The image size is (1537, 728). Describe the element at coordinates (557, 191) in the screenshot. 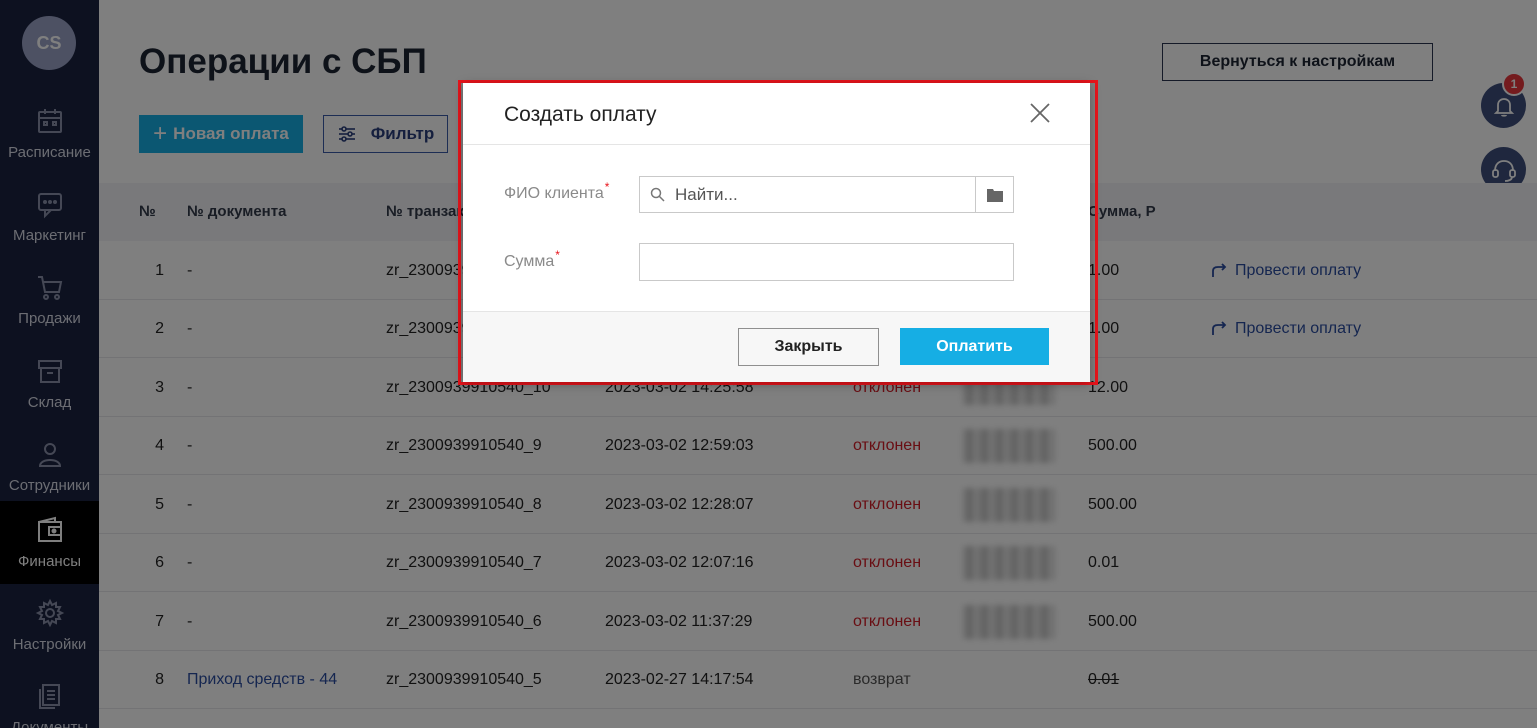

I see `client-name-label: ФИО клиента*` at that location.